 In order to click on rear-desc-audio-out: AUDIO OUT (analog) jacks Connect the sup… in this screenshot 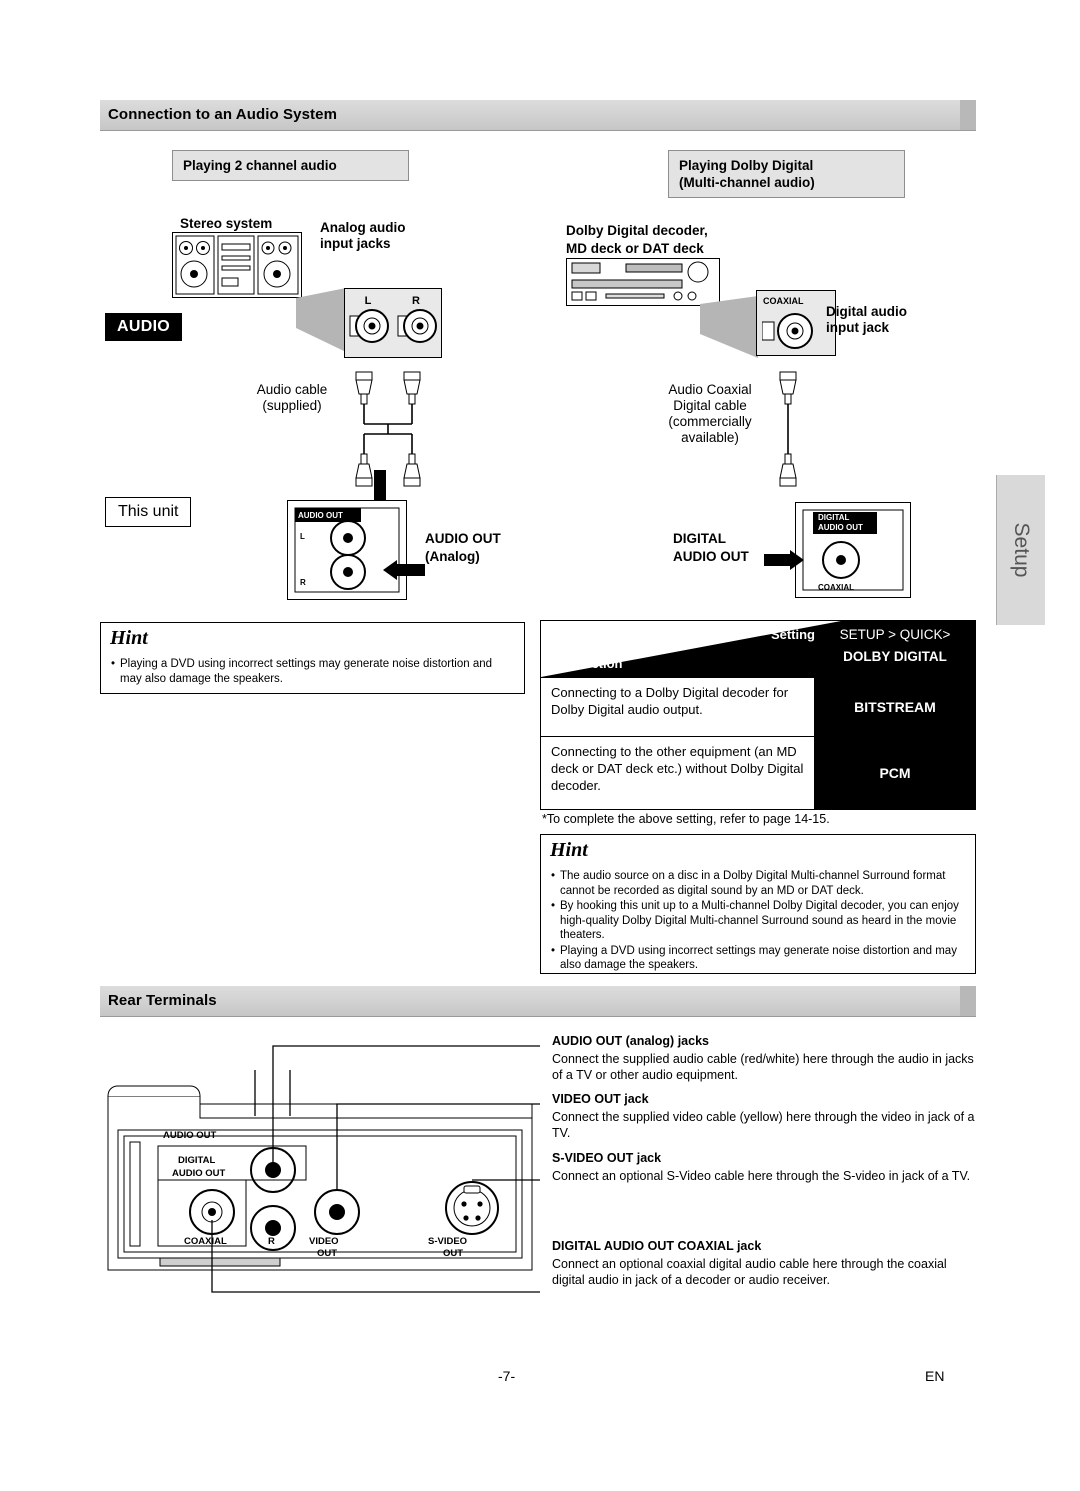, I will do `click(764, 1058)`.